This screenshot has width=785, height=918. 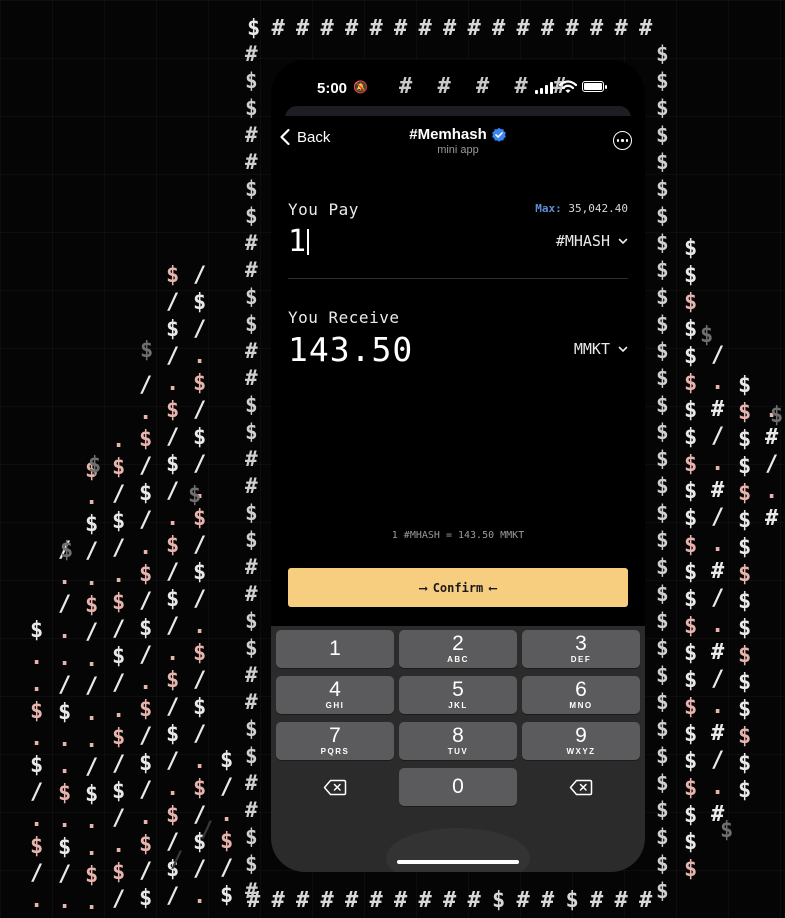 What do you see at coordinates (458, 741) in the screenshot?
I see `key-8: 8 TUV` at bounding box center [458, 741].